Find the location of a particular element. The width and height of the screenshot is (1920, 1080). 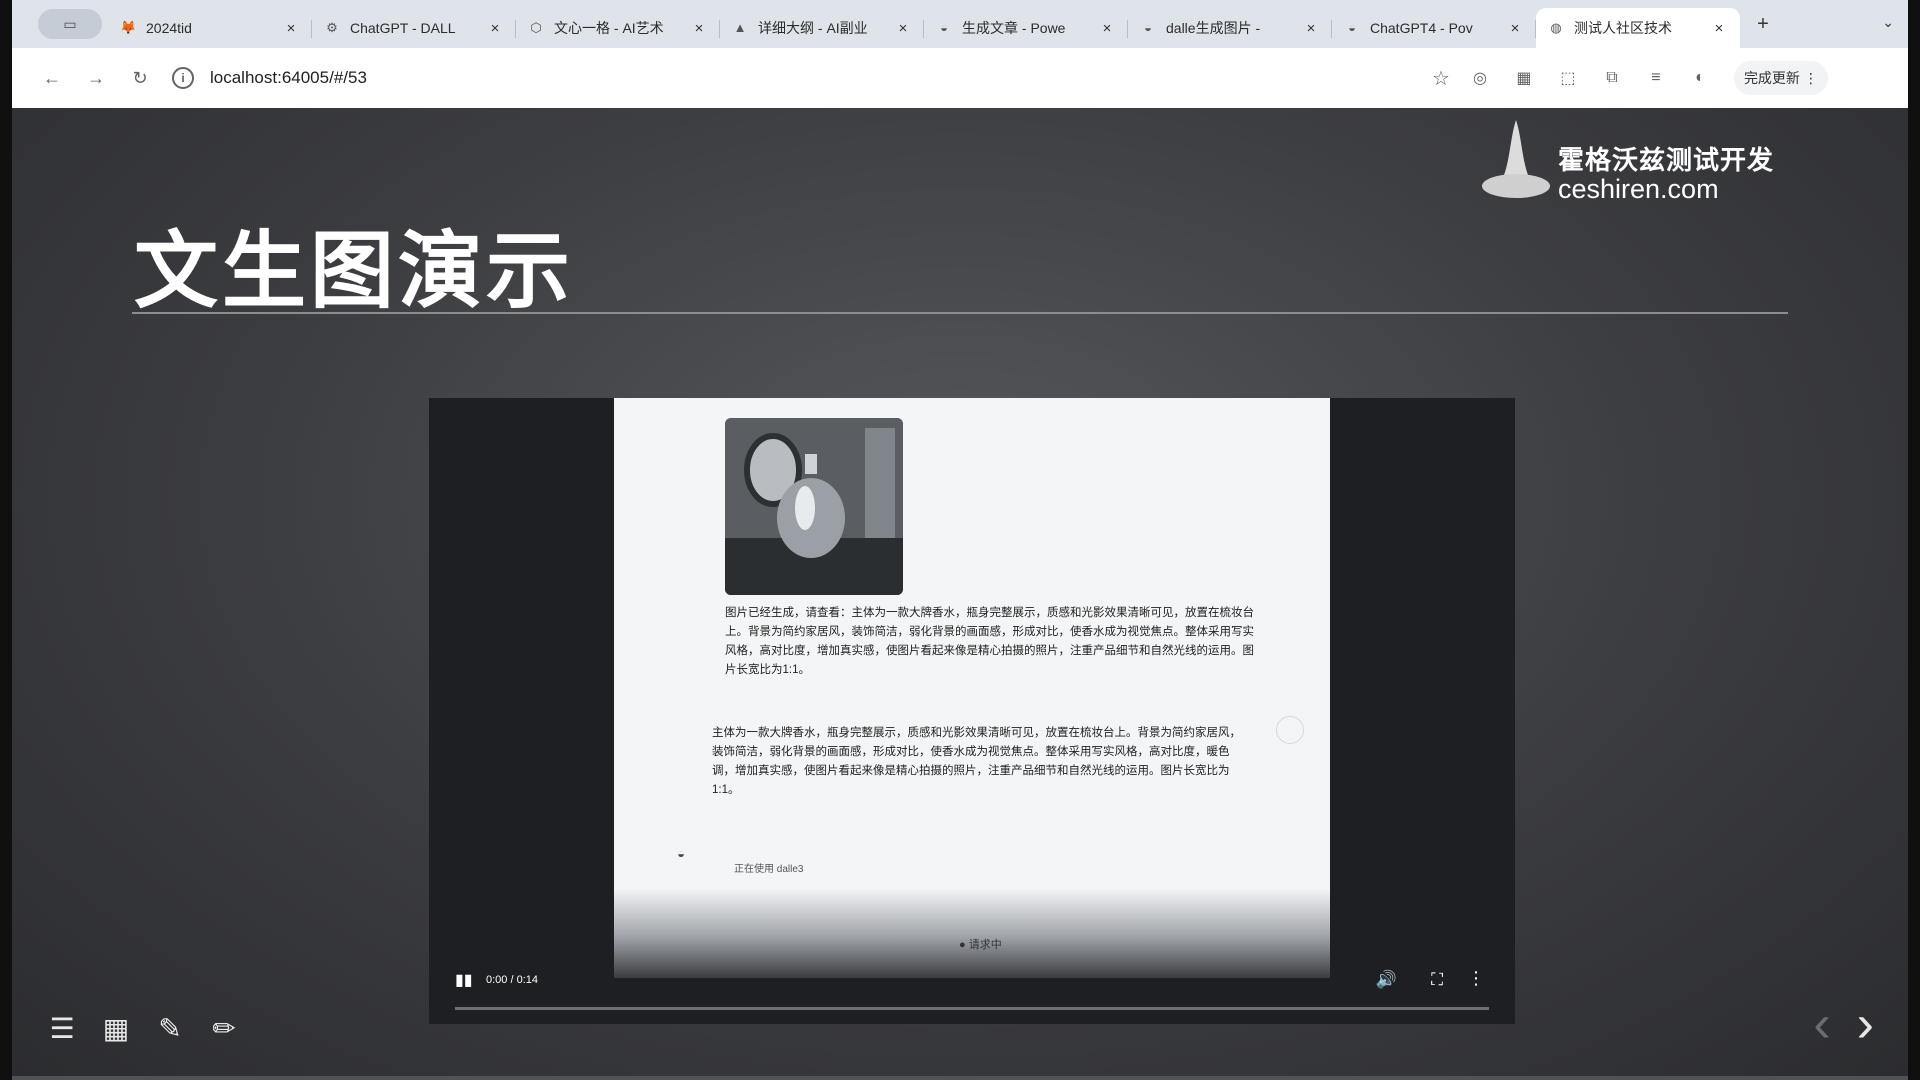

new-tab-button: + is located at coordinates (1763, 24).